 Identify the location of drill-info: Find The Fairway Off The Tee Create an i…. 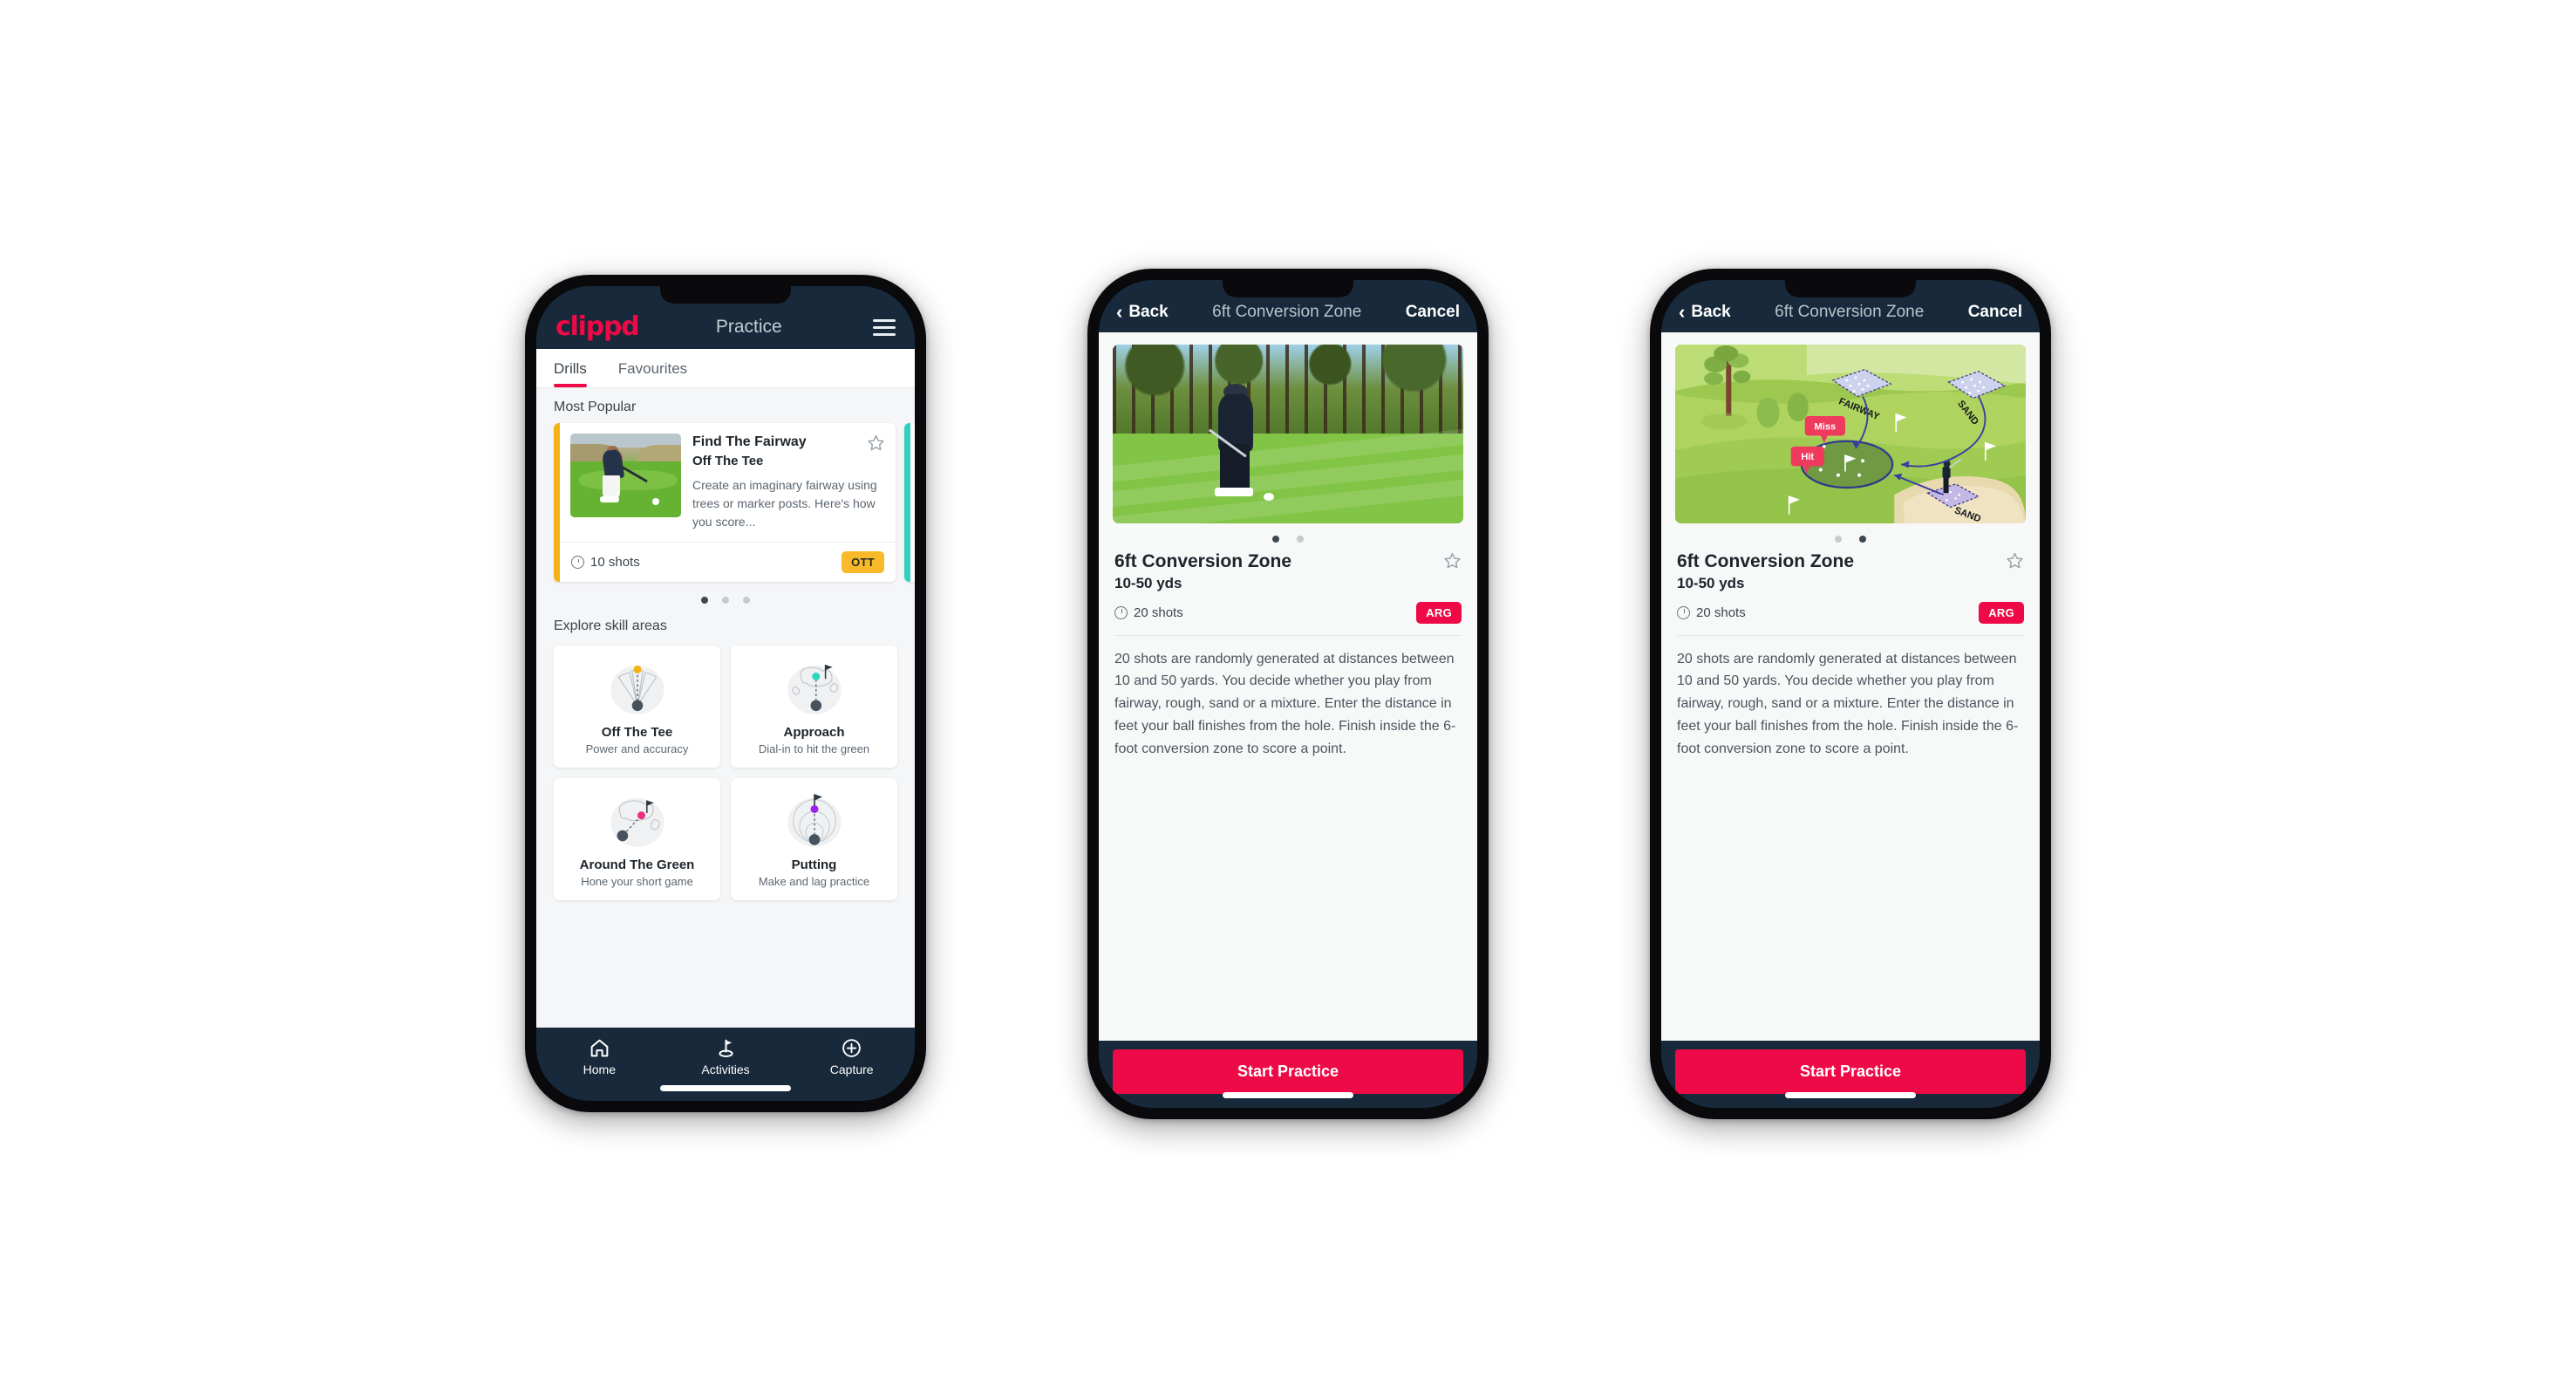
(788, 482).